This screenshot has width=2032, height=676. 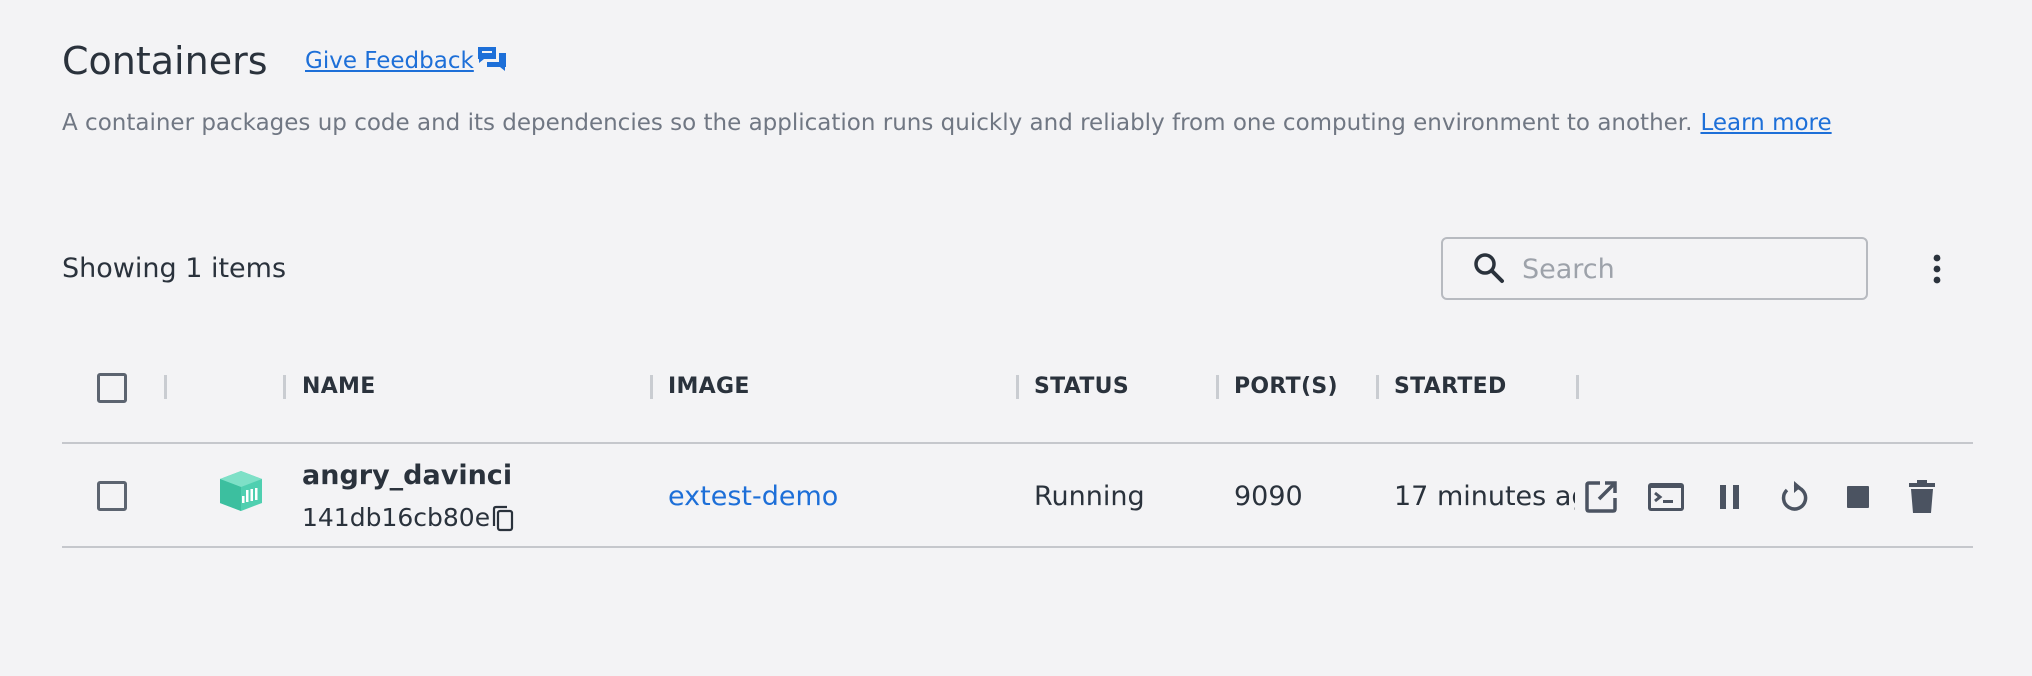 I want to click on stop-icon, so click(x=1858, y=497).